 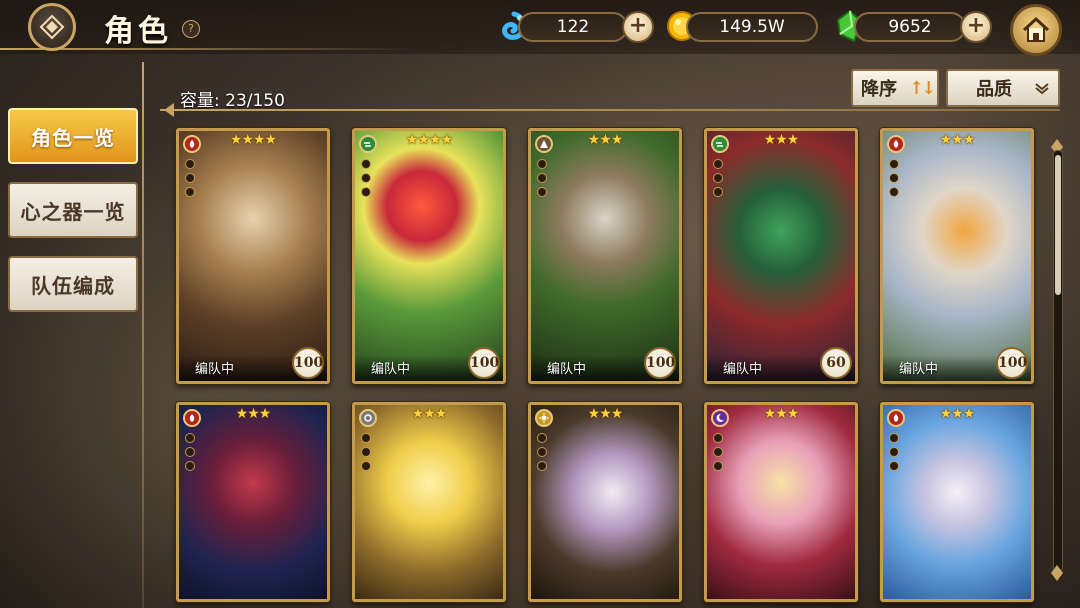 What do you see at coordinates (976, 27) in the screenshot?
I see `buy-crystal-button: +` at bounding box center [976, 27].